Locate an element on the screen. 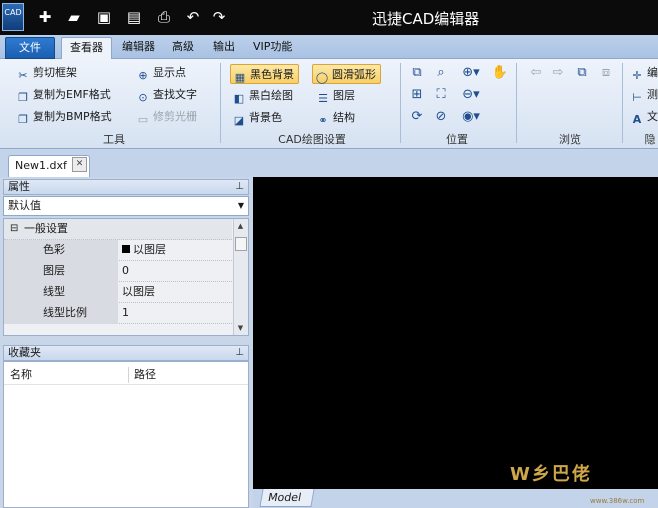 Image resolution: width=658 pixels, height=508 pixels. zoom-previous-icon: ⊘ is located at coordinates (441, 117).